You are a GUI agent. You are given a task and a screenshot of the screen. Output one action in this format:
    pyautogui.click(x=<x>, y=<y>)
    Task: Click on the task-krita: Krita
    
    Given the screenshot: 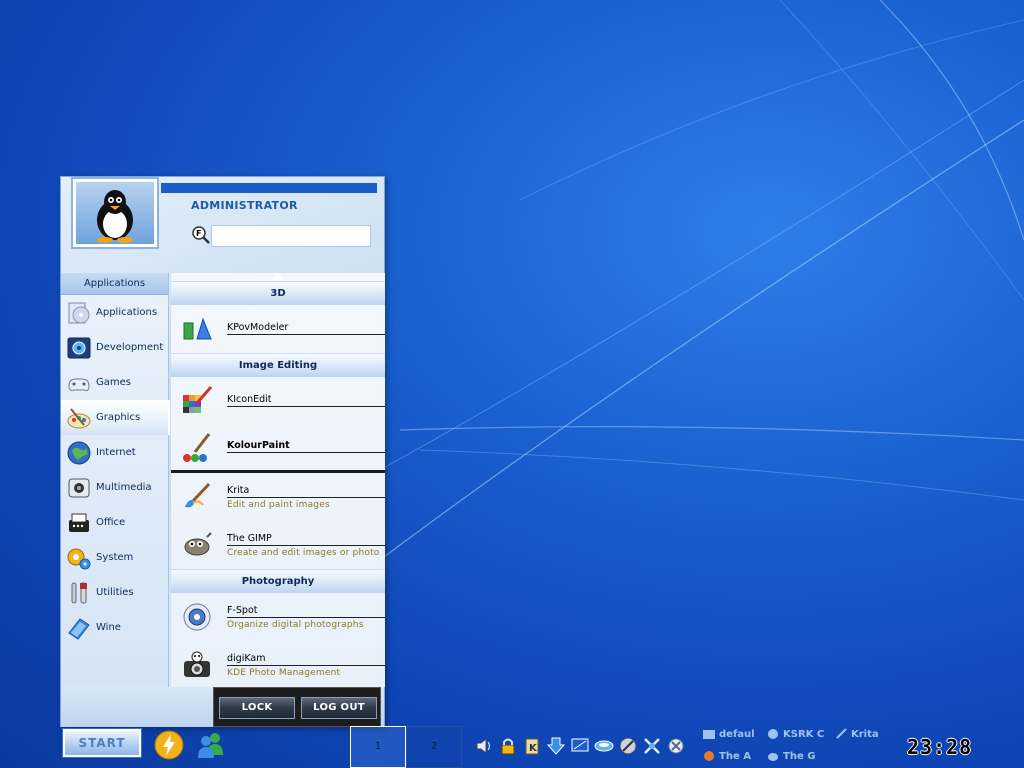 What is the action you would take?
    pyautogui.click(x=857, y=734)
    